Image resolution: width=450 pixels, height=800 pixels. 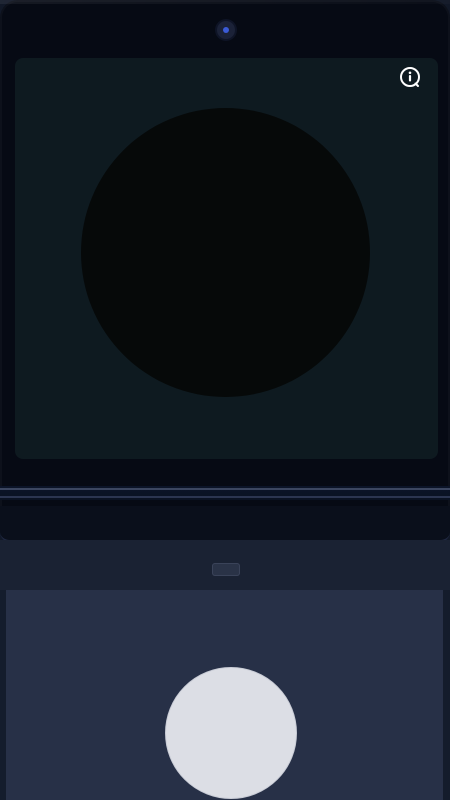 I want to click on front-camera-icon, so click(x=226, y=30).